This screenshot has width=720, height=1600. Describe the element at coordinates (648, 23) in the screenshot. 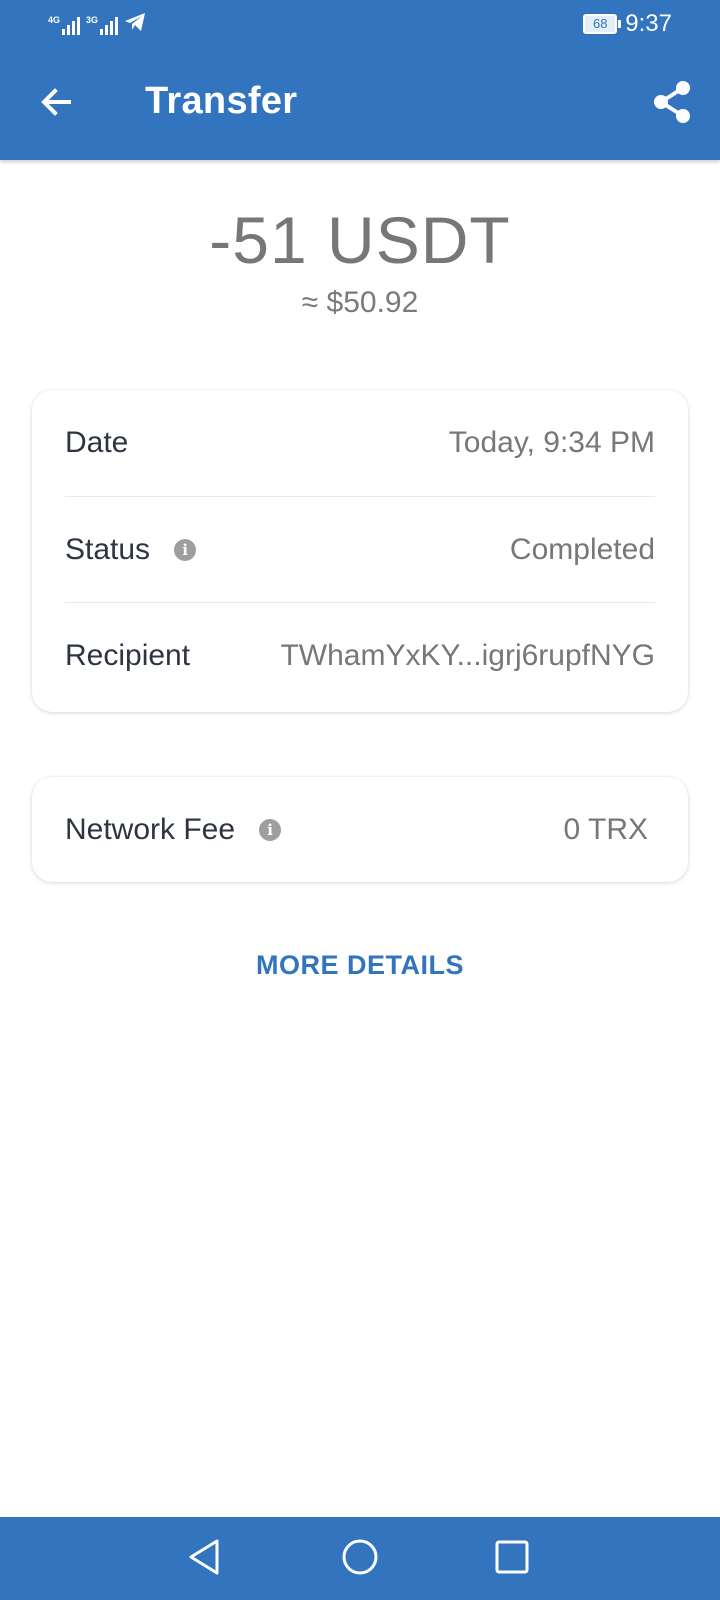

I see `clock: 9:37` at that location.